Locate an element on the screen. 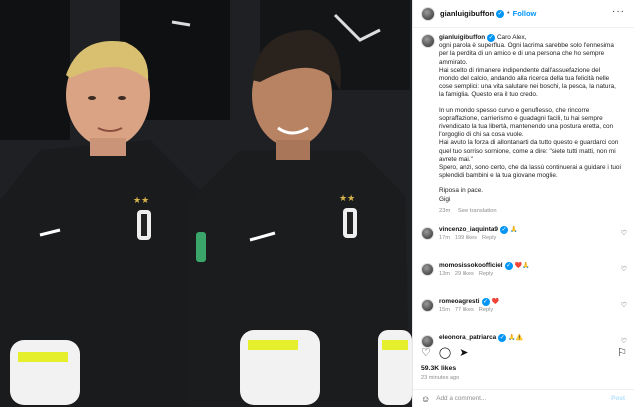 This screenshot has width=634, height=407. commenter-username: momosissokoofficiel is located at coordinates (471, 265).